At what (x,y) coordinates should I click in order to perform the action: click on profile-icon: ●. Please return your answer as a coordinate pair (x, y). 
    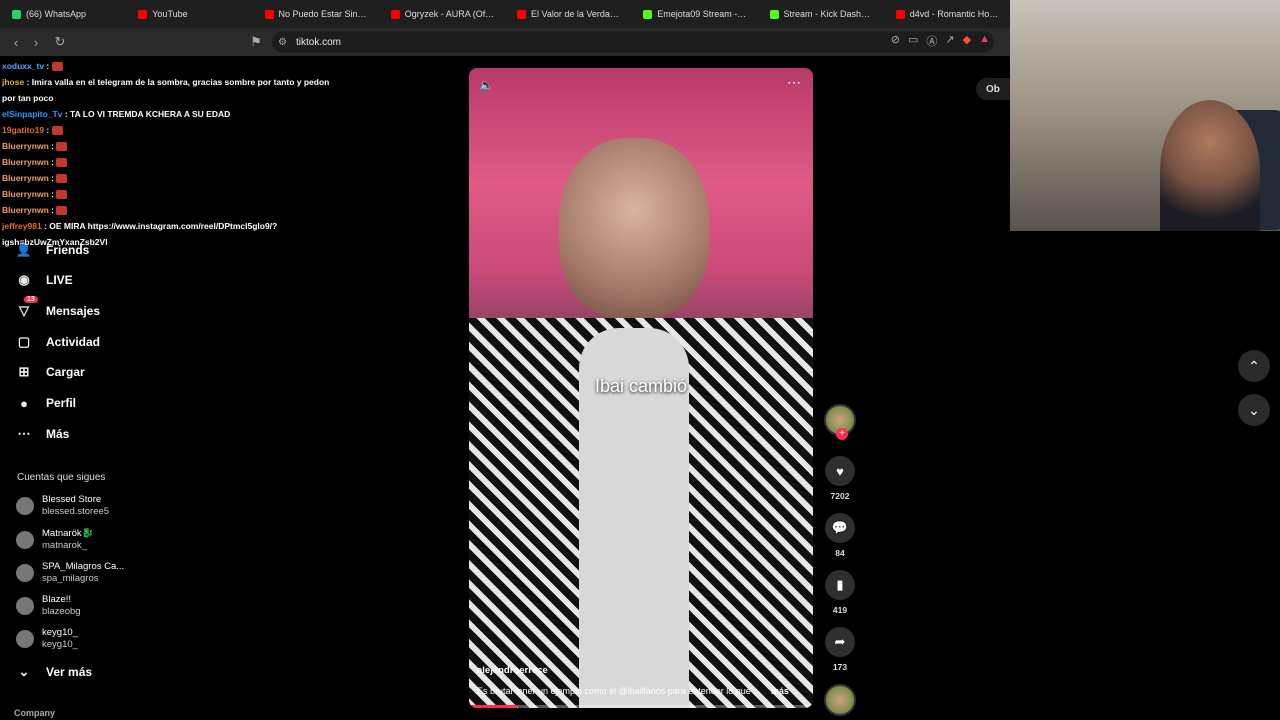
    Looking at the image, I should click on (24, 403).